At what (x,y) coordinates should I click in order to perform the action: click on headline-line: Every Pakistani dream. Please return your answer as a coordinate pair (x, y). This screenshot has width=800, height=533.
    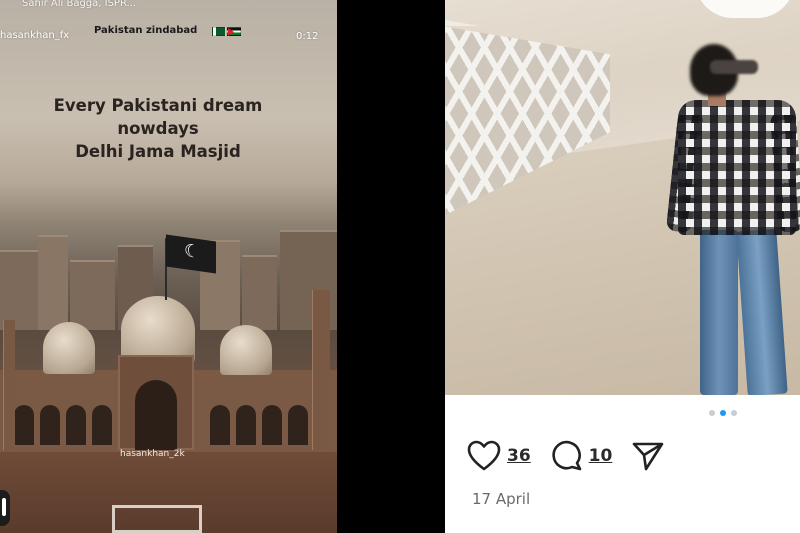
    Looking at the image, I should click on (158, 105).